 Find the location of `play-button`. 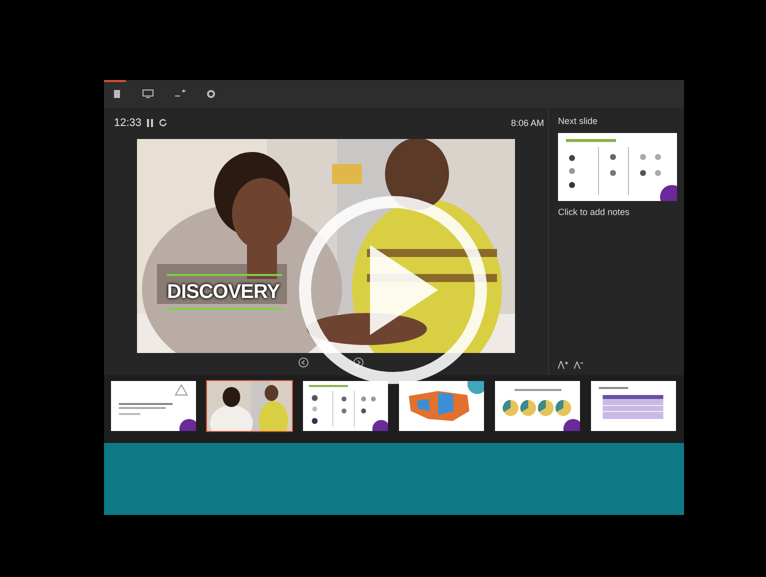

play-button is located at coordinates (393, 290).